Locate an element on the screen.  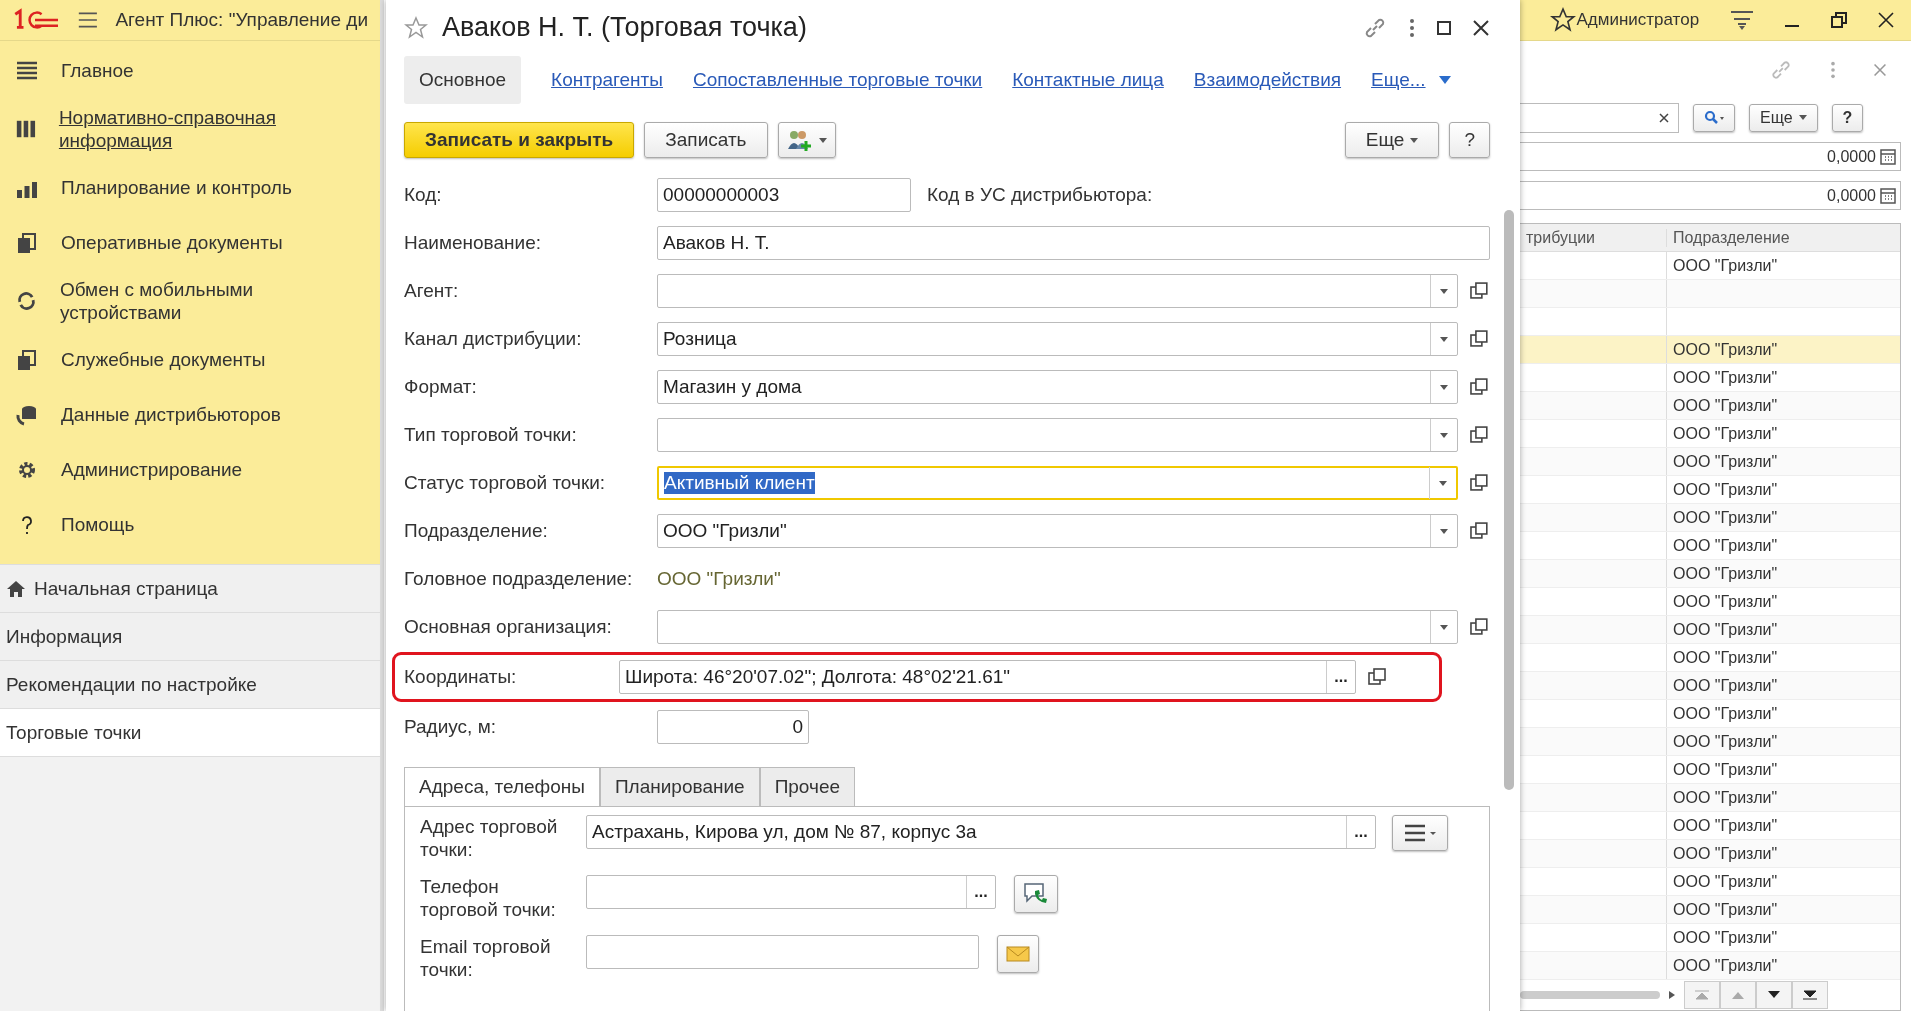
last-button is located at coordinates (1810, 995).